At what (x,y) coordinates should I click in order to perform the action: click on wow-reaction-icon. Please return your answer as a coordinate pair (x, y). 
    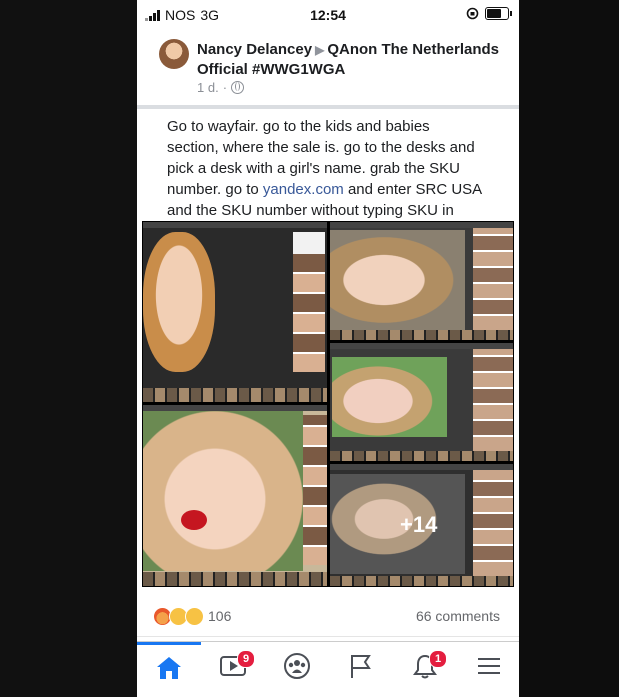
    Looking at the image, I should click on (194, 616).